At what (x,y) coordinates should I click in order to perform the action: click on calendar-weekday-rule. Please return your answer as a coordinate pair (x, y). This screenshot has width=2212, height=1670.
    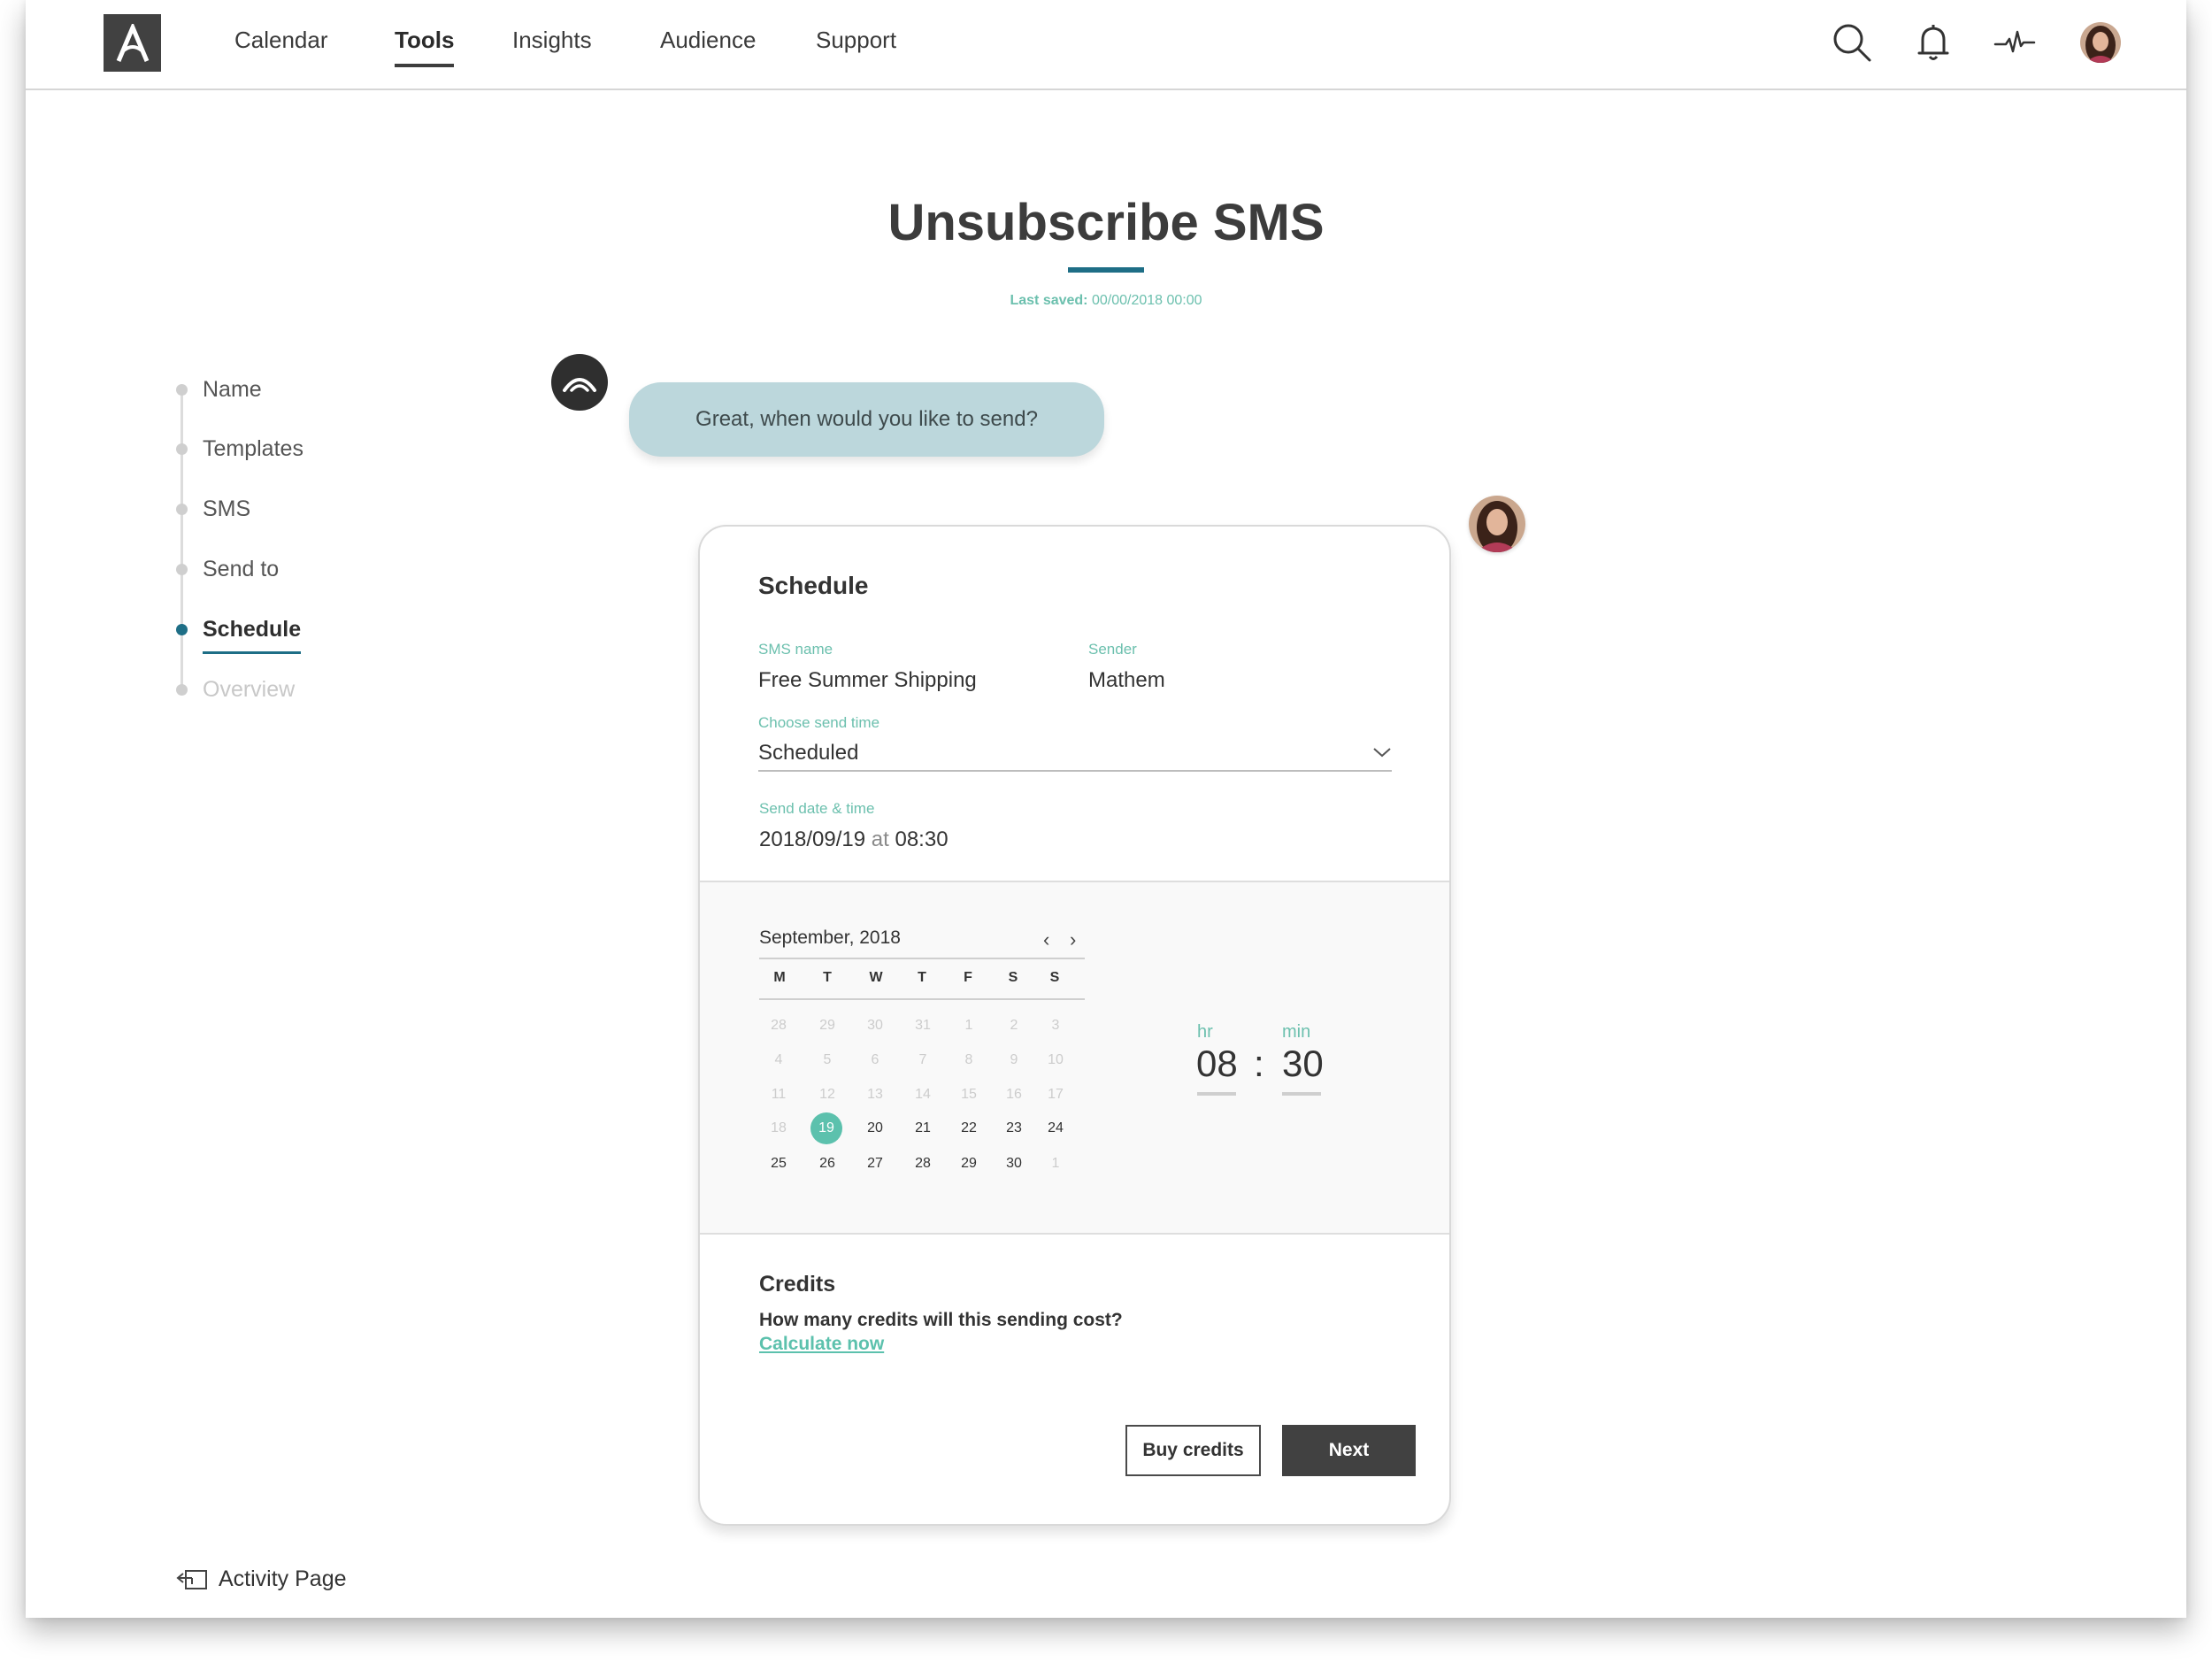
    Looking at the image, I should click on (922, 999).